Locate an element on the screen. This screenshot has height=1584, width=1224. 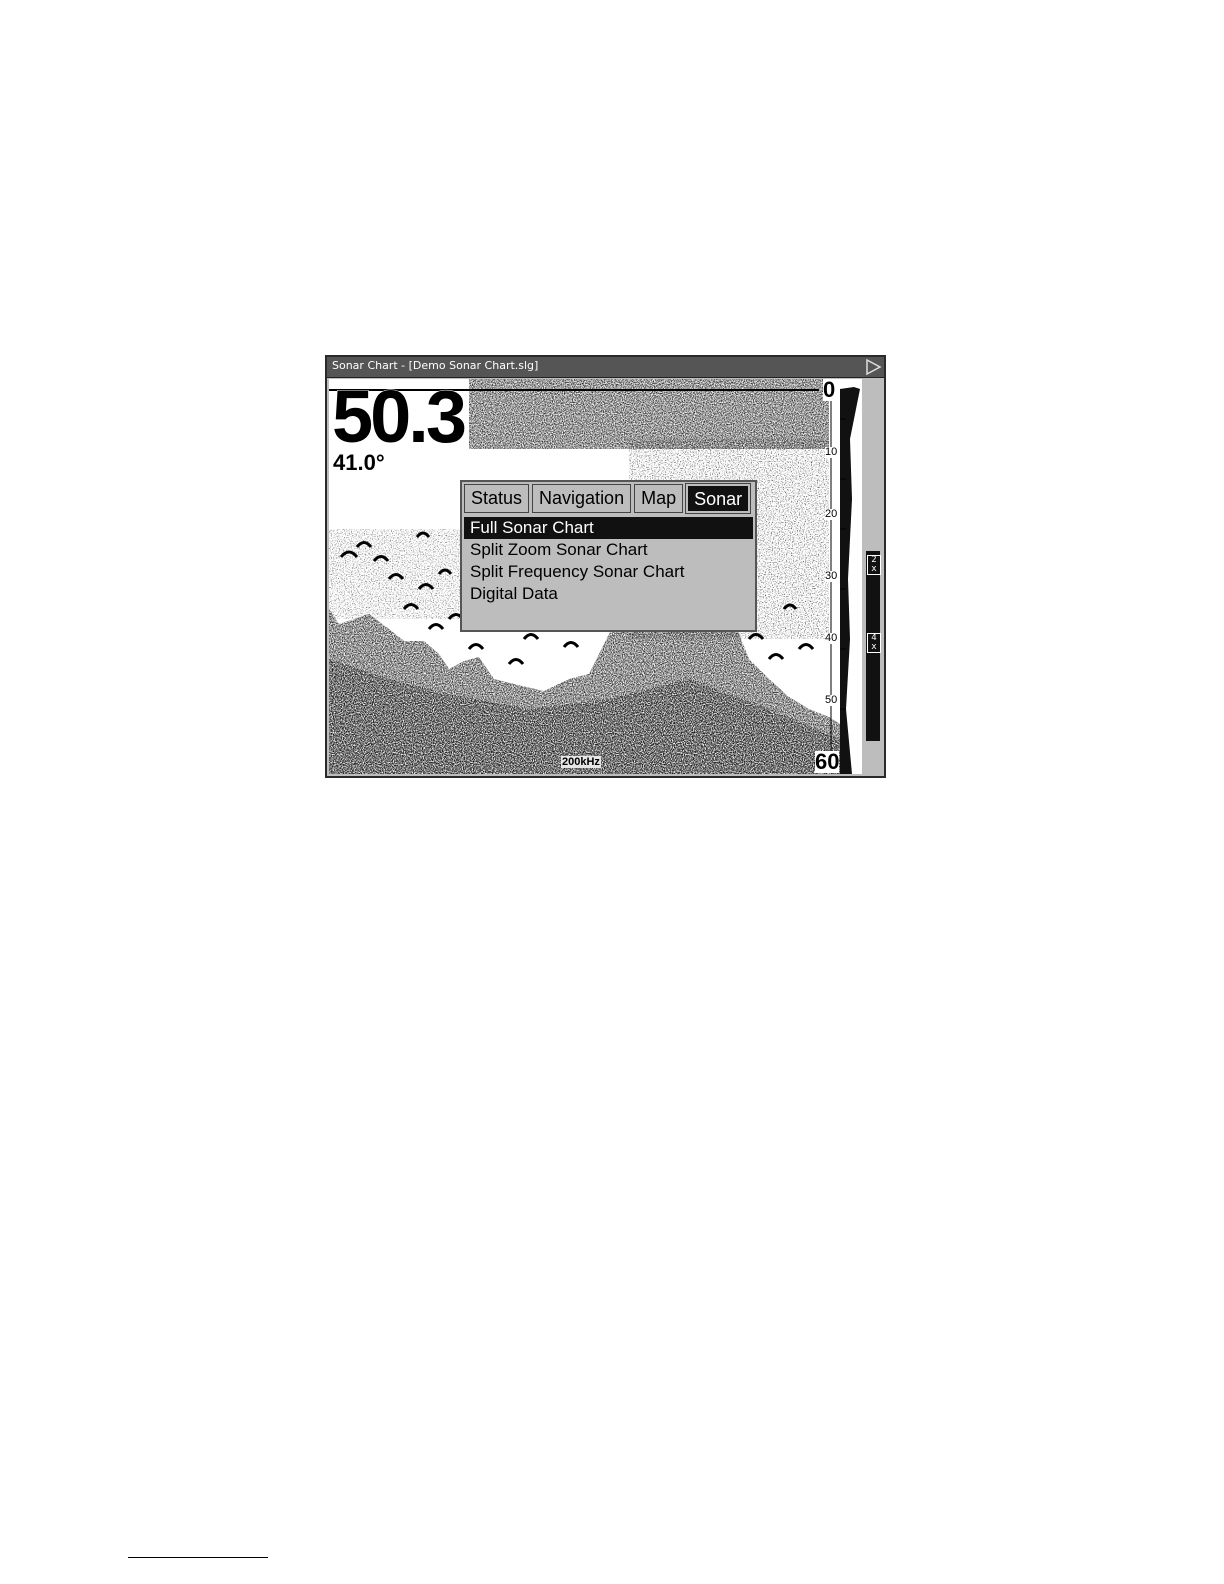
depth-tick-label: 30 is located at coordinates (831, 576).